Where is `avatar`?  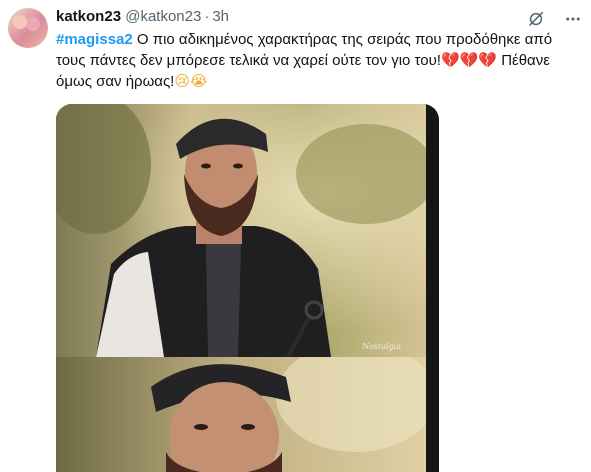
avatar is located at coordinates (28, 28).